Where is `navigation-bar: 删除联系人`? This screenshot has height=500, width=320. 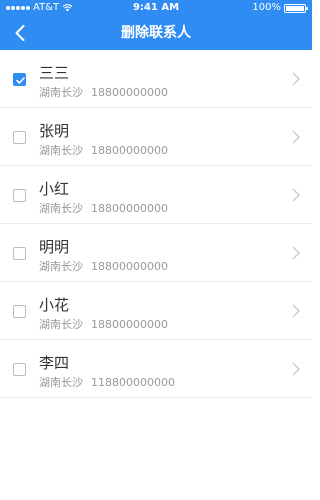
navigation-bar: 删除联系人 is located at coordinates (156, 33).